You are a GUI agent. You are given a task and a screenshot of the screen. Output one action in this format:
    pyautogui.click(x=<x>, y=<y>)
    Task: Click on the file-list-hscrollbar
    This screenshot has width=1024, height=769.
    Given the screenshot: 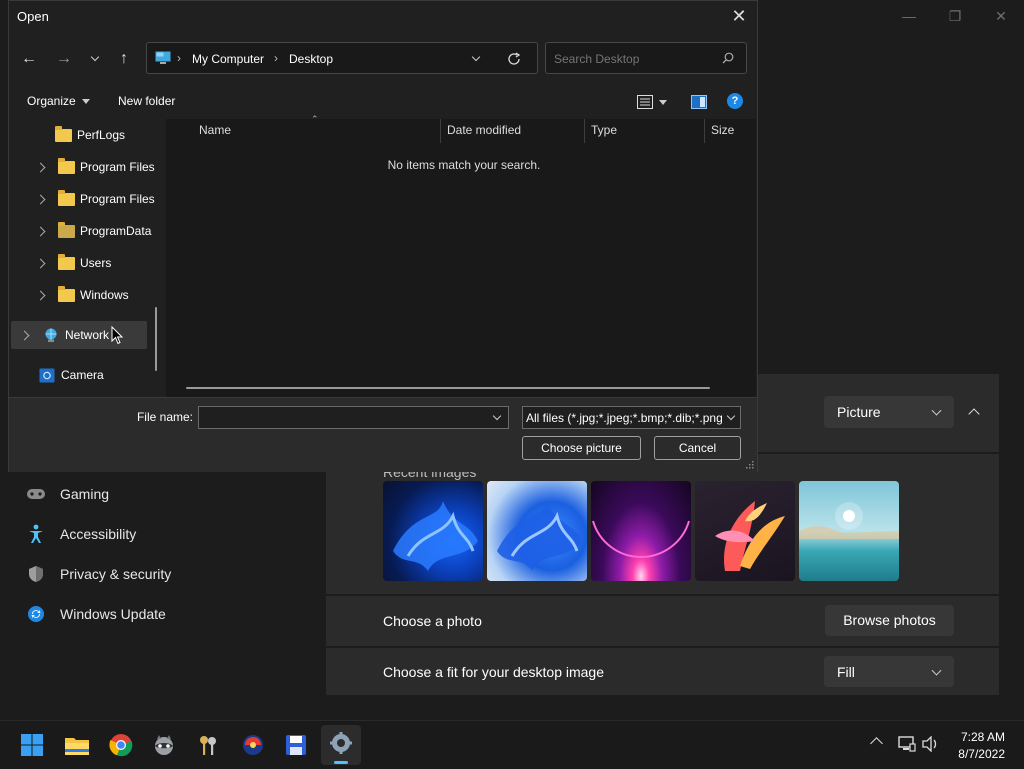 What is the action you would take?
    pyautogui.click(x=448, y=388)
    